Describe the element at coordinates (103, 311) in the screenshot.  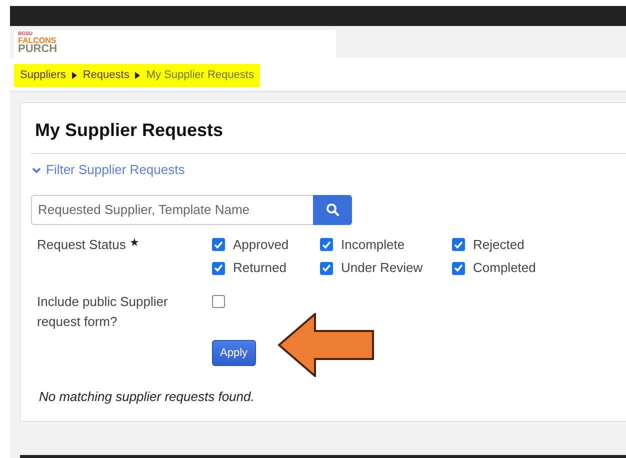
I see `field-label: Include public Supplier request form?` at that location.